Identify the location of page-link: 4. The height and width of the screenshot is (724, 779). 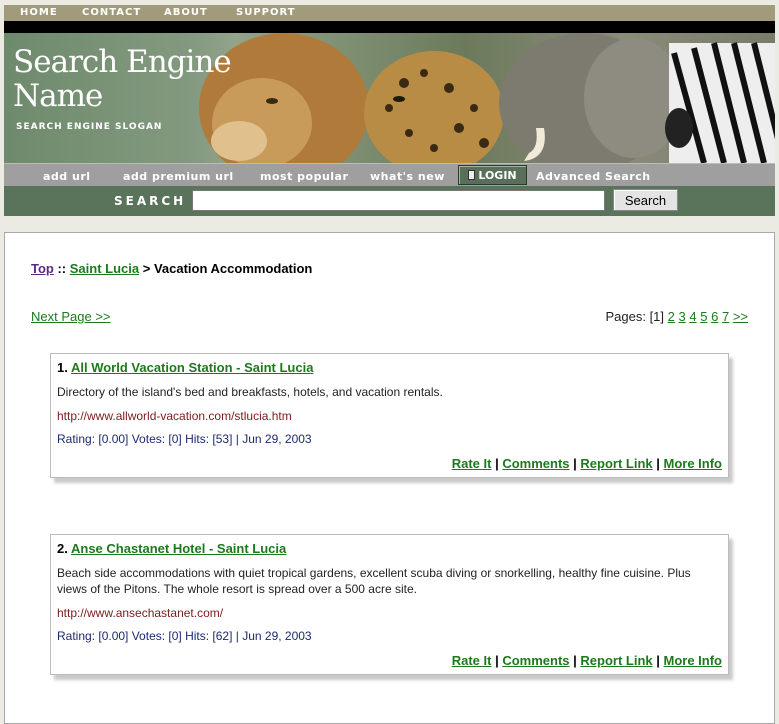
(692, 316).